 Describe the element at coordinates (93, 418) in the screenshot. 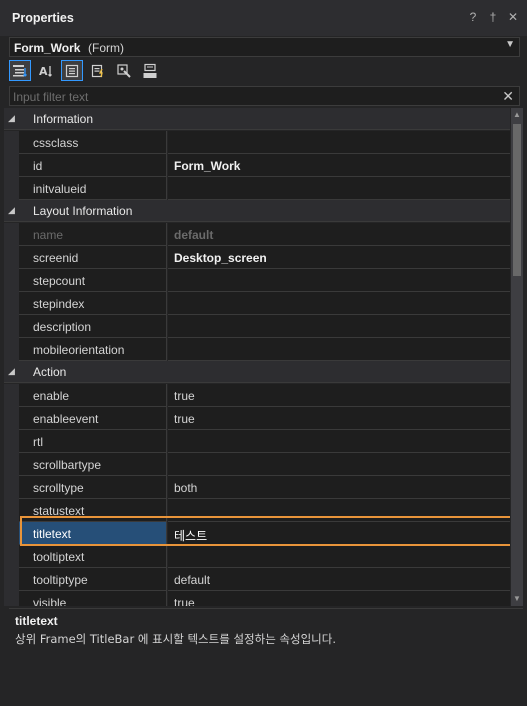

I see `property-name: enableevent` at that location.